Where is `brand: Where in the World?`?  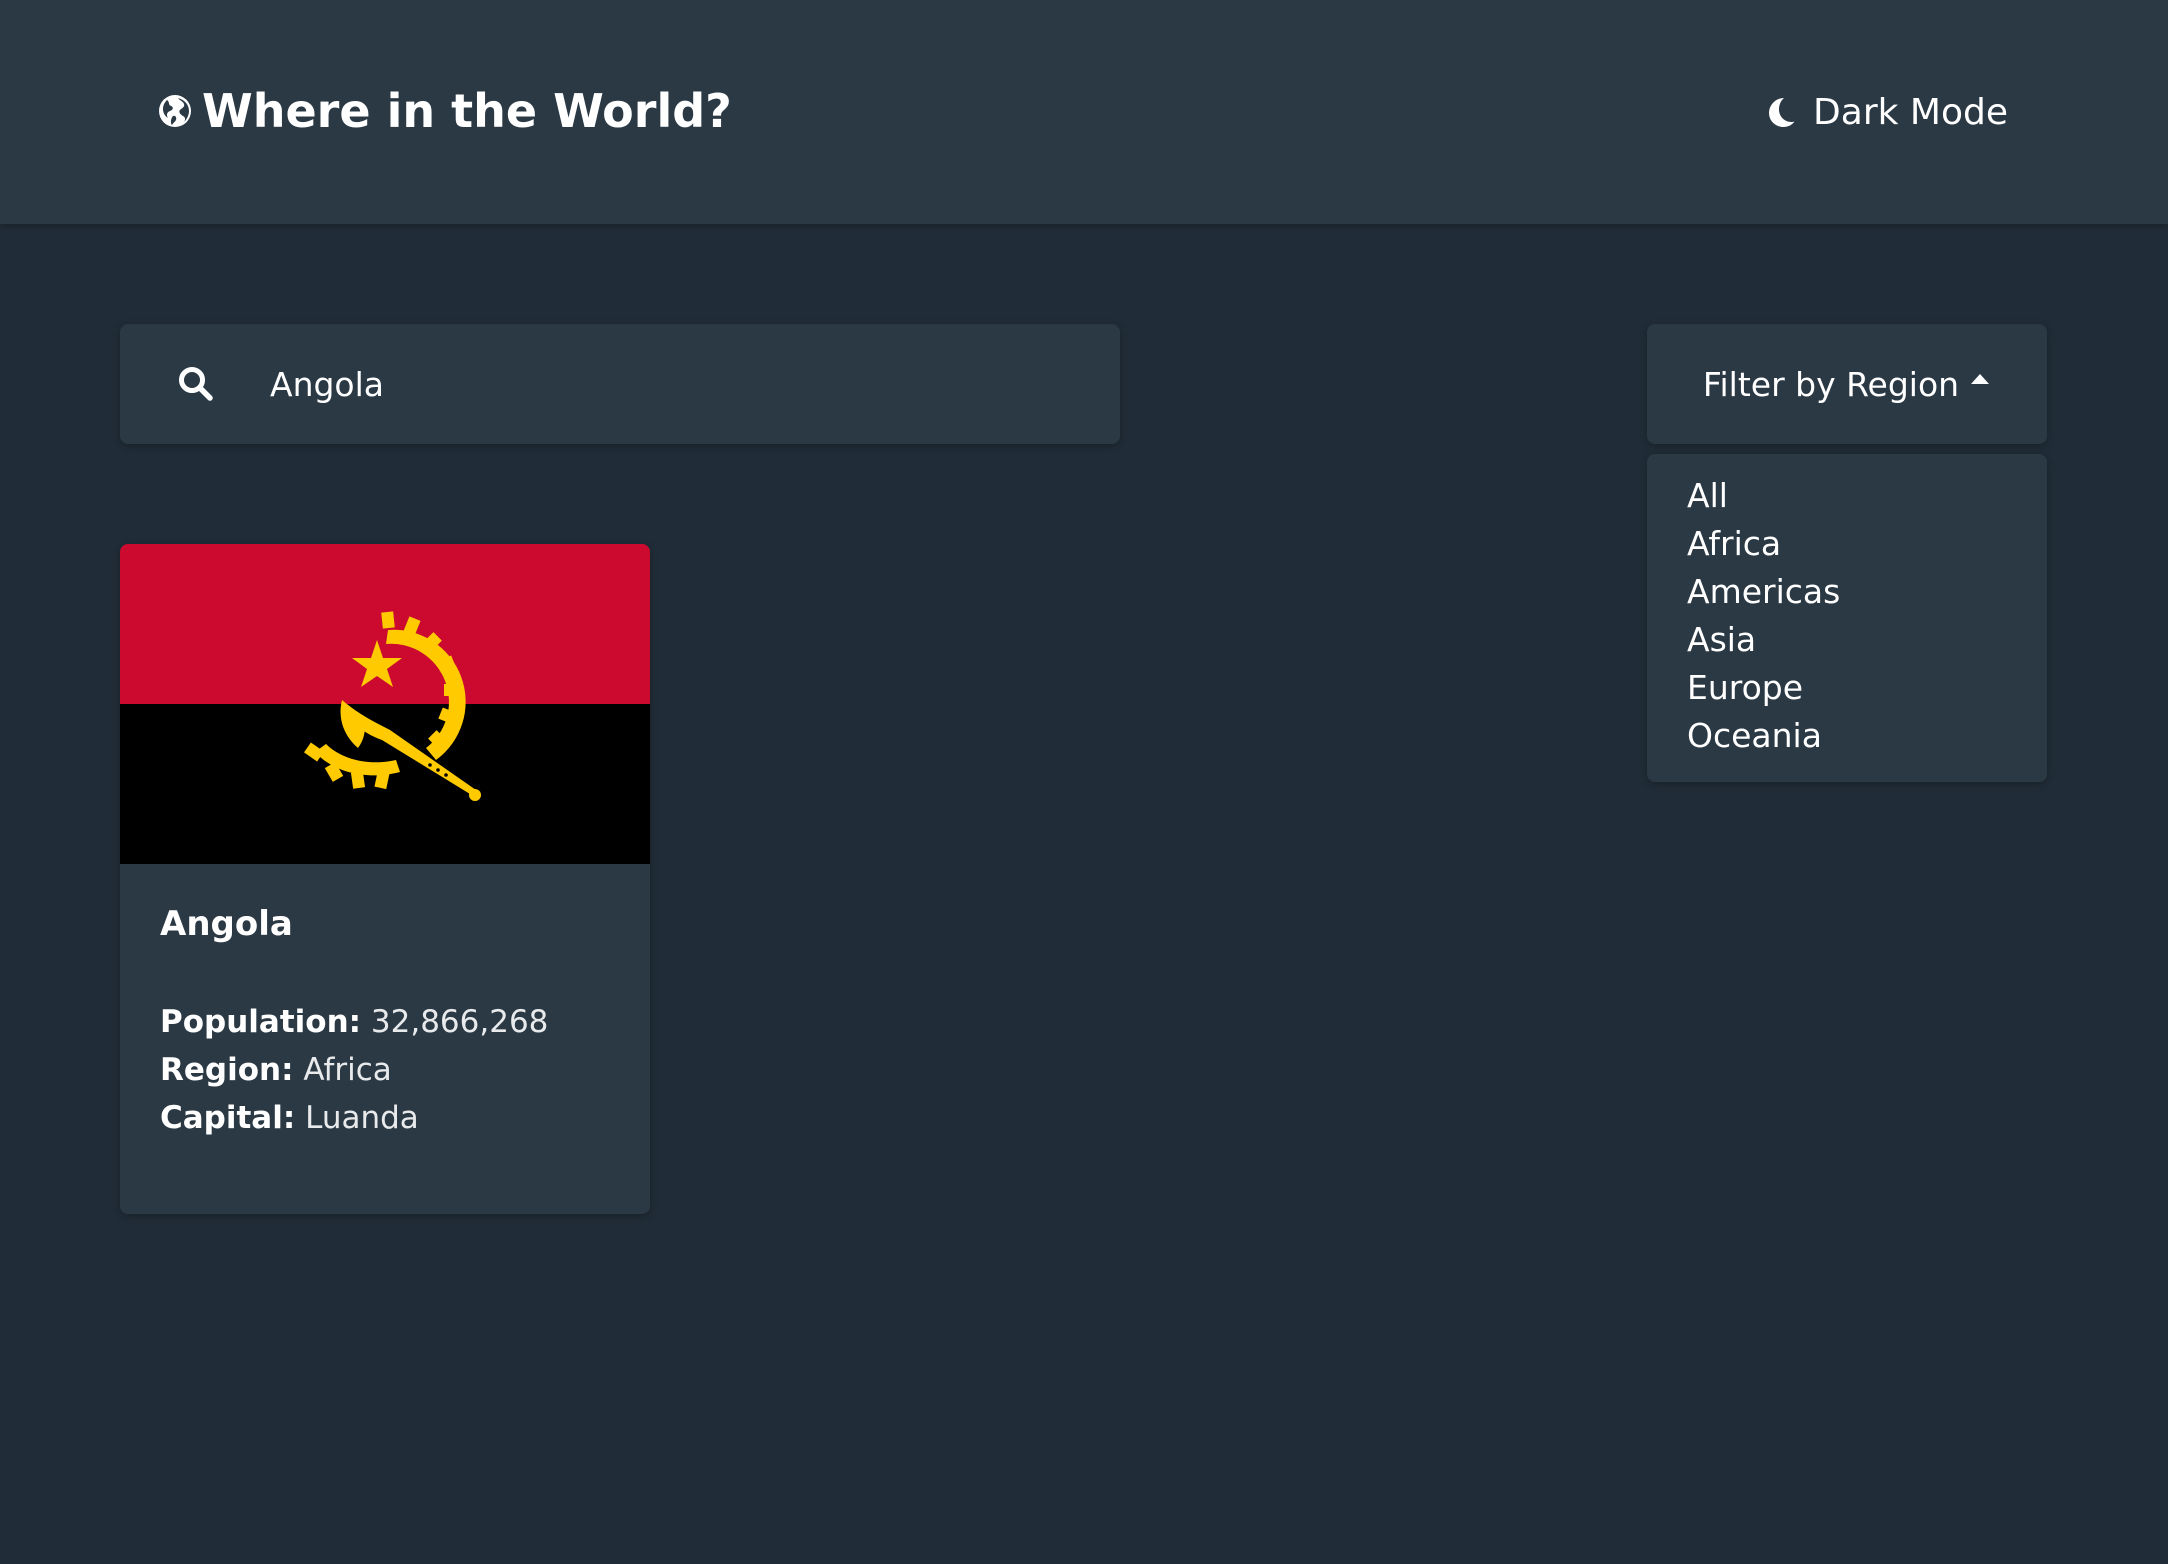
brand: Where in the World? is located at coordinates (445, 111).